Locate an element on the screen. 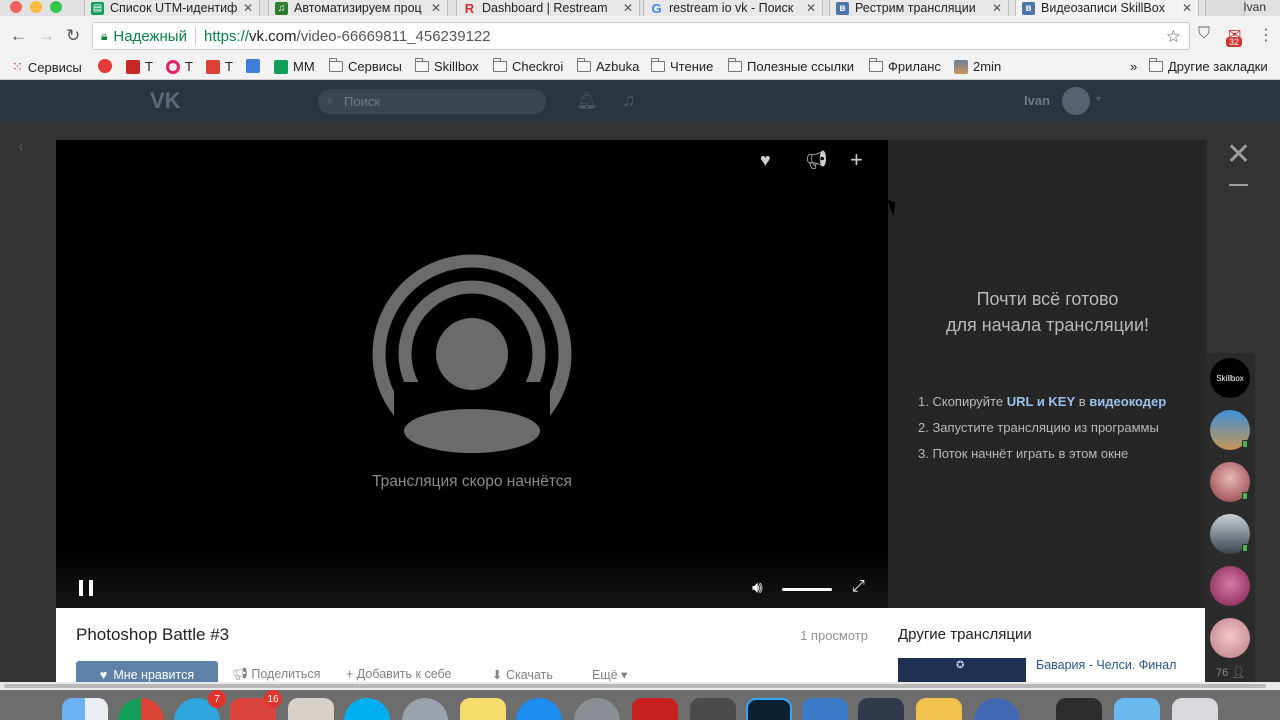 This screenshot has width=1280, height=720. menu-icon: ⋮ is located at coordinates (1266, 35).